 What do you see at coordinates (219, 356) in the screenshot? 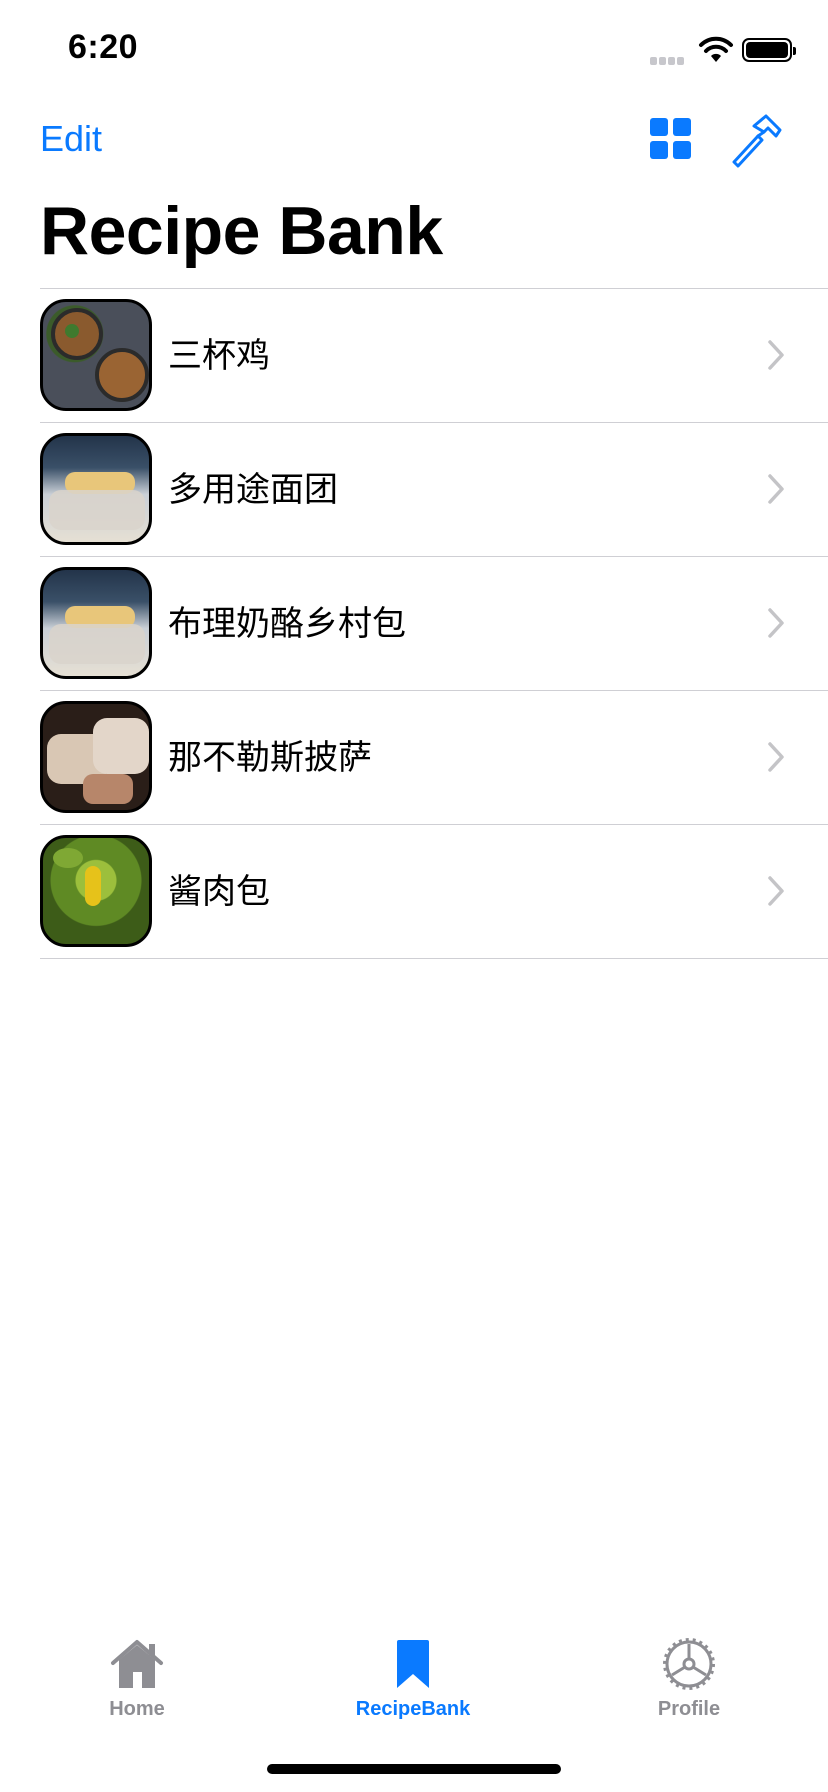
I see `recipe-name: 三杯鸡` at bounding box center [219, 356].